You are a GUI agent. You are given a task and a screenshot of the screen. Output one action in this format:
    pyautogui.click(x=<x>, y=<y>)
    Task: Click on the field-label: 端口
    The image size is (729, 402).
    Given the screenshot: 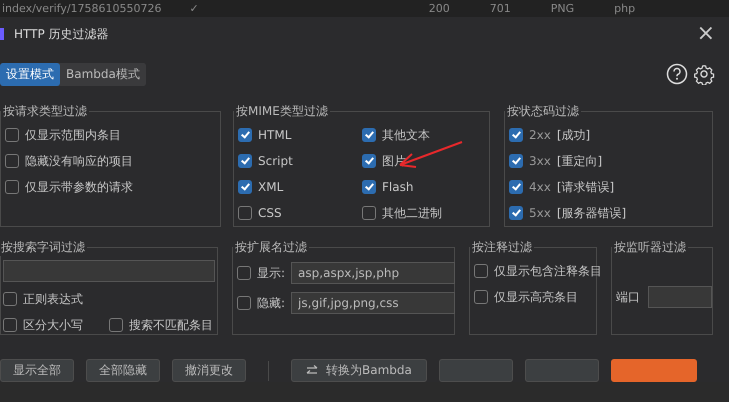 What is the action you would take?
    pyautogui.click(x=628, y=297)
    